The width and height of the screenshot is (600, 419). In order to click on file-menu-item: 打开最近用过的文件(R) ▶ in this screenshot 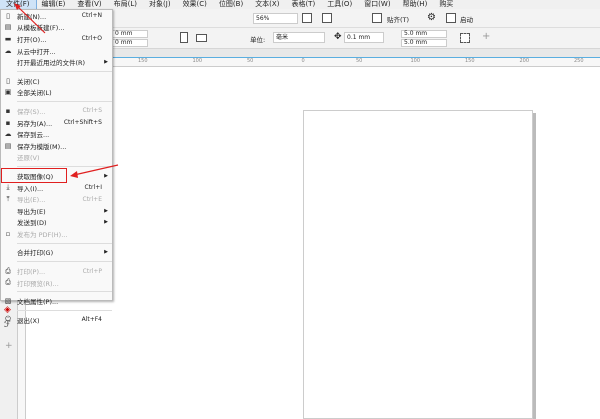, I will do `click(56, 62)`.